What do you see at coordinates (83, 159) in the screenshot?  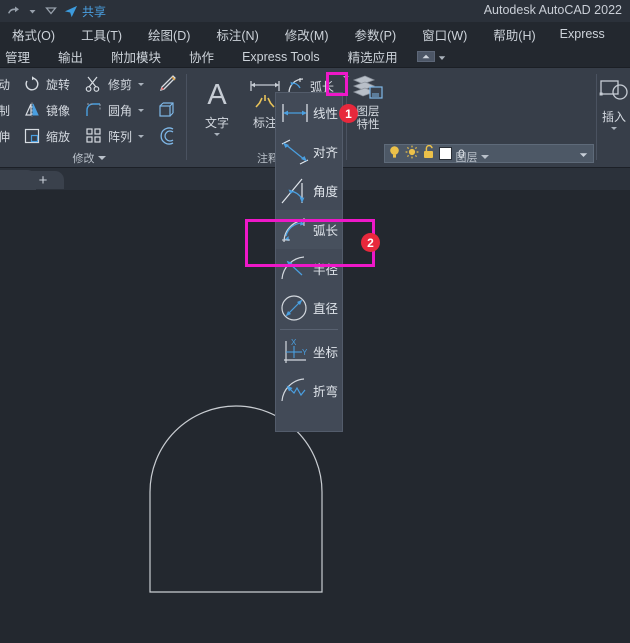 I see `panel-modify-title-label: 修改` at bounding box center [83, 159].